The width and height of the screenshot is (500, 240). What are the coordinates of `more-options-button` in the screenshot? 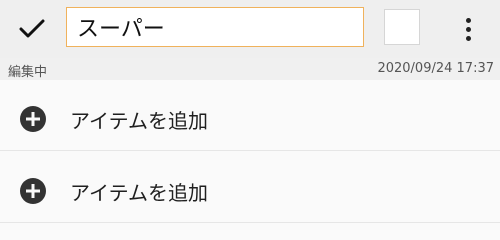 It's located at (468, 29).